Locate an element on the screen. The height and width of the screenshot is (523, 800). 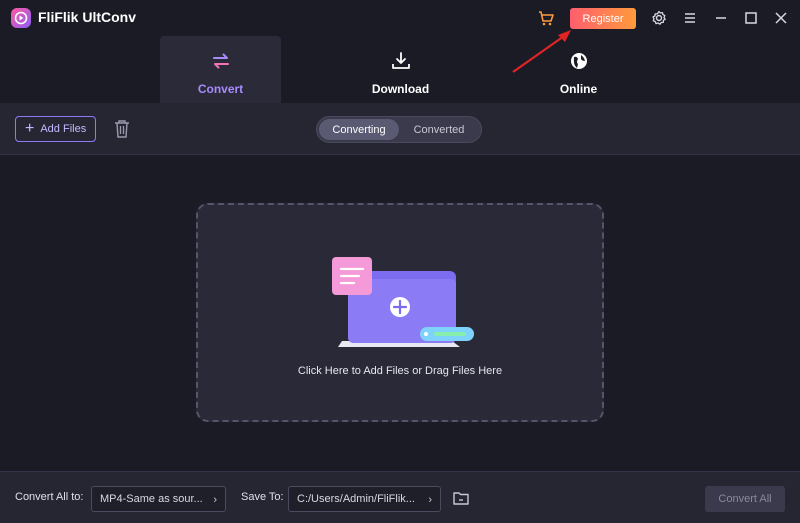
gear-icon is located at coordinates (659, 18).